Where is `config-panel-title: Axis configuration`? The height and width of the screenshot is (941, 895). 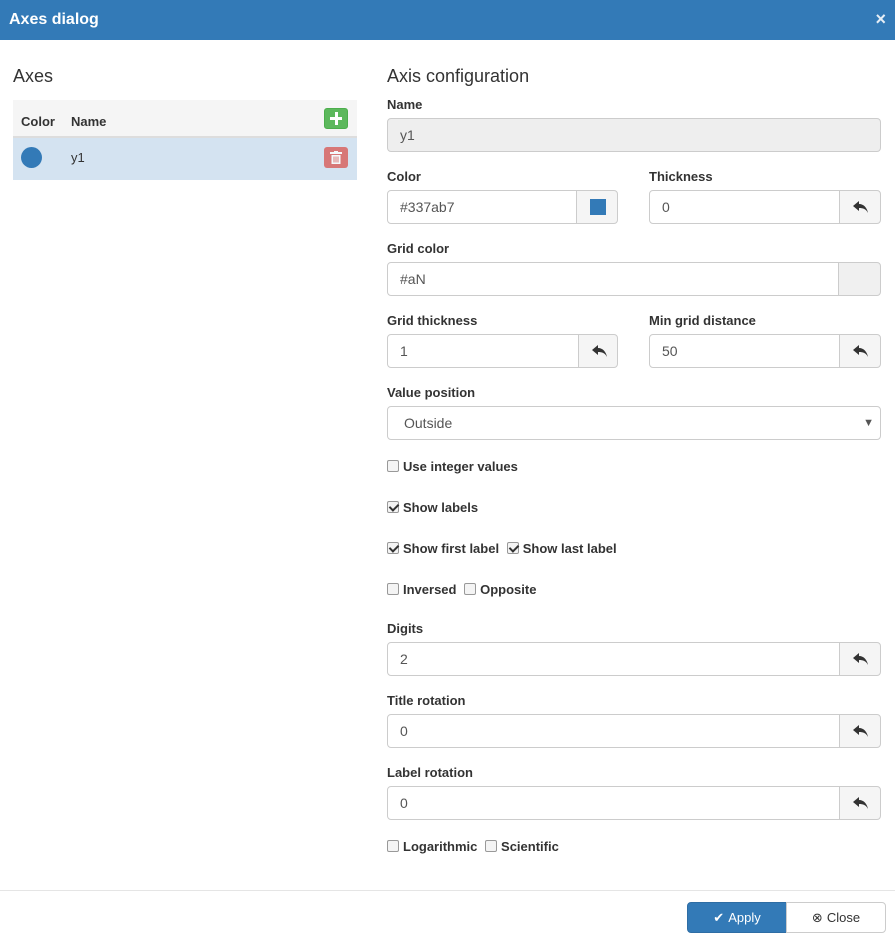 config-panel-title: Axis configuration is located at coordinates (458, 76).